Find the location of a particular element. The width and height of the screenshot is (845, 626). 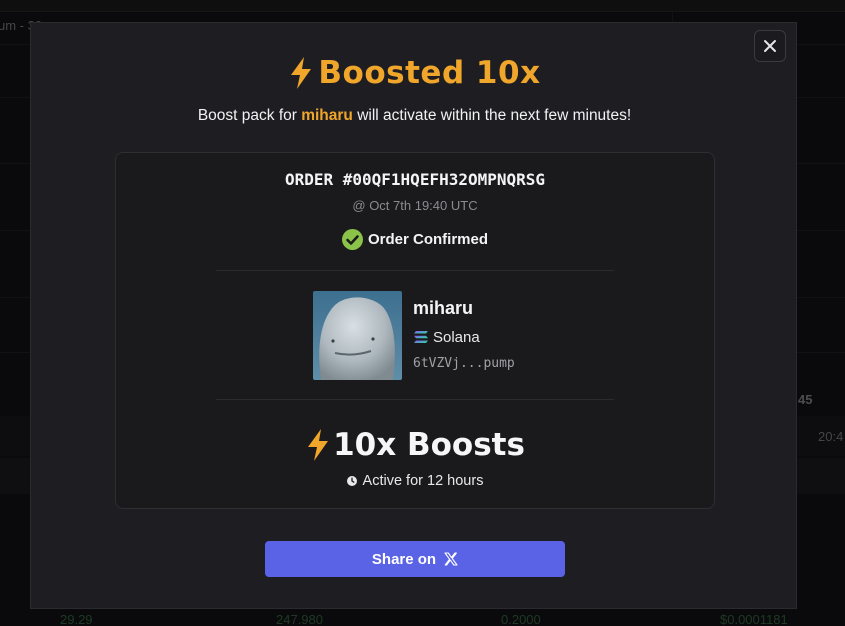

boosts-summary: 10x Boosts is located at coordinates (415, 445).